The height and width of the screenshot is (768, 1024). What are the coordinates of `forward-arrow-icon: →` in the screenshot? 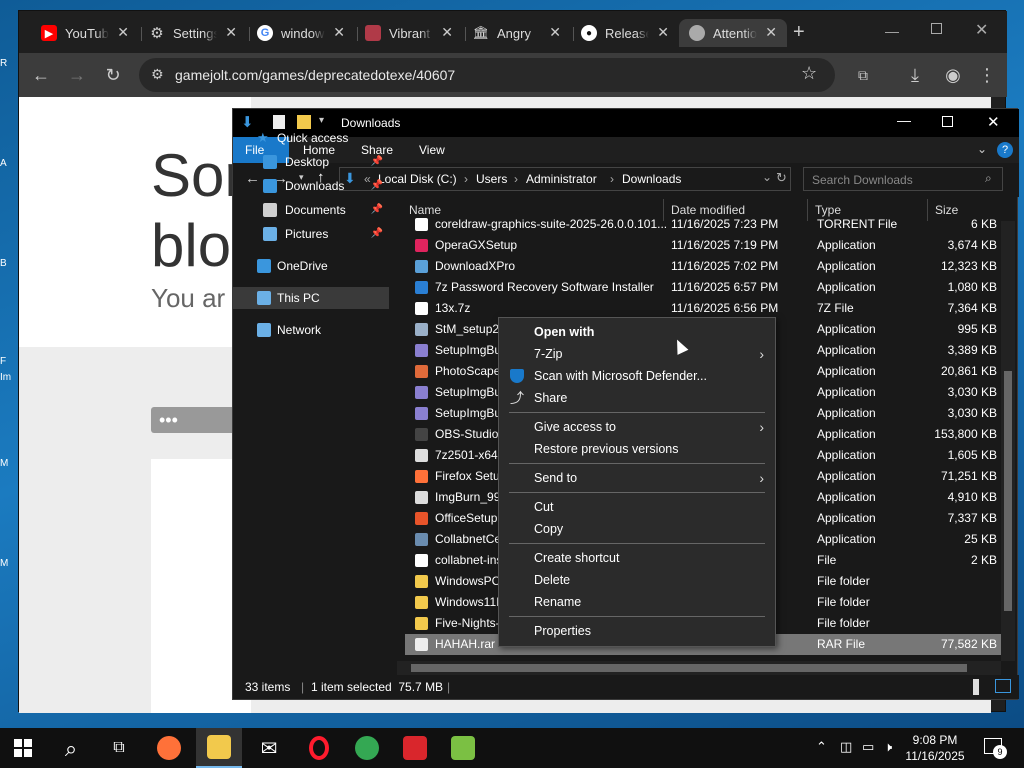 It's located at (77, 75).